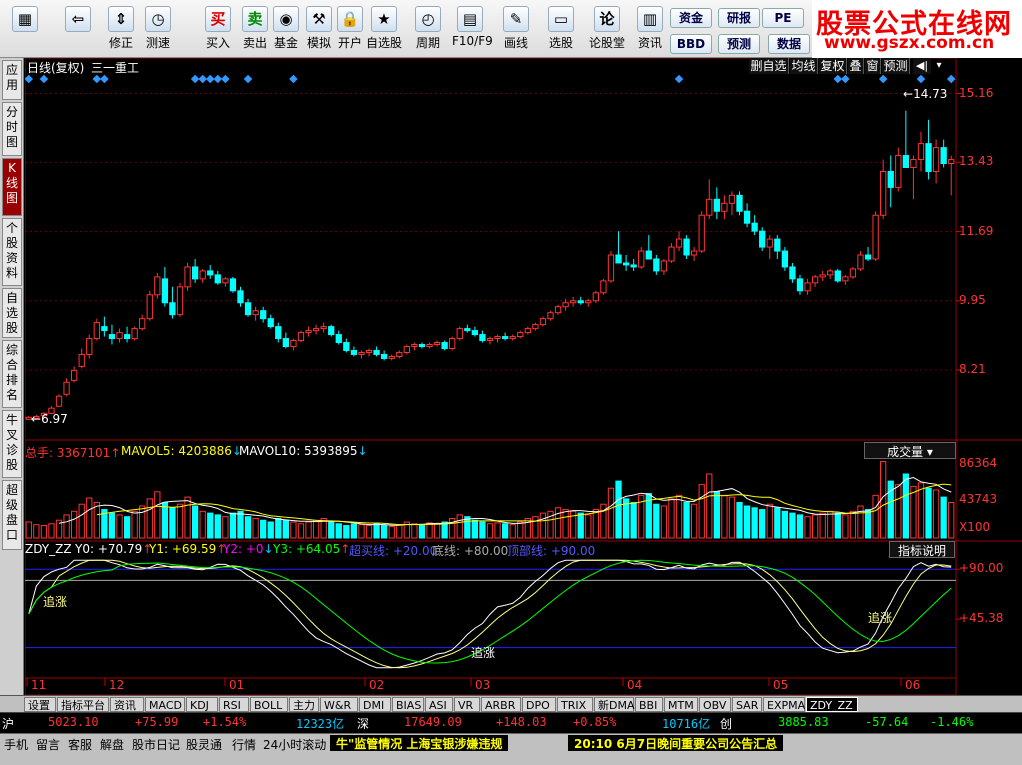 The width and height of the screenshot is (1022, 765). Describe the element at coordinates (803, 722) in the screenshot. I see `cy-index-value: 3885.83` at that location.